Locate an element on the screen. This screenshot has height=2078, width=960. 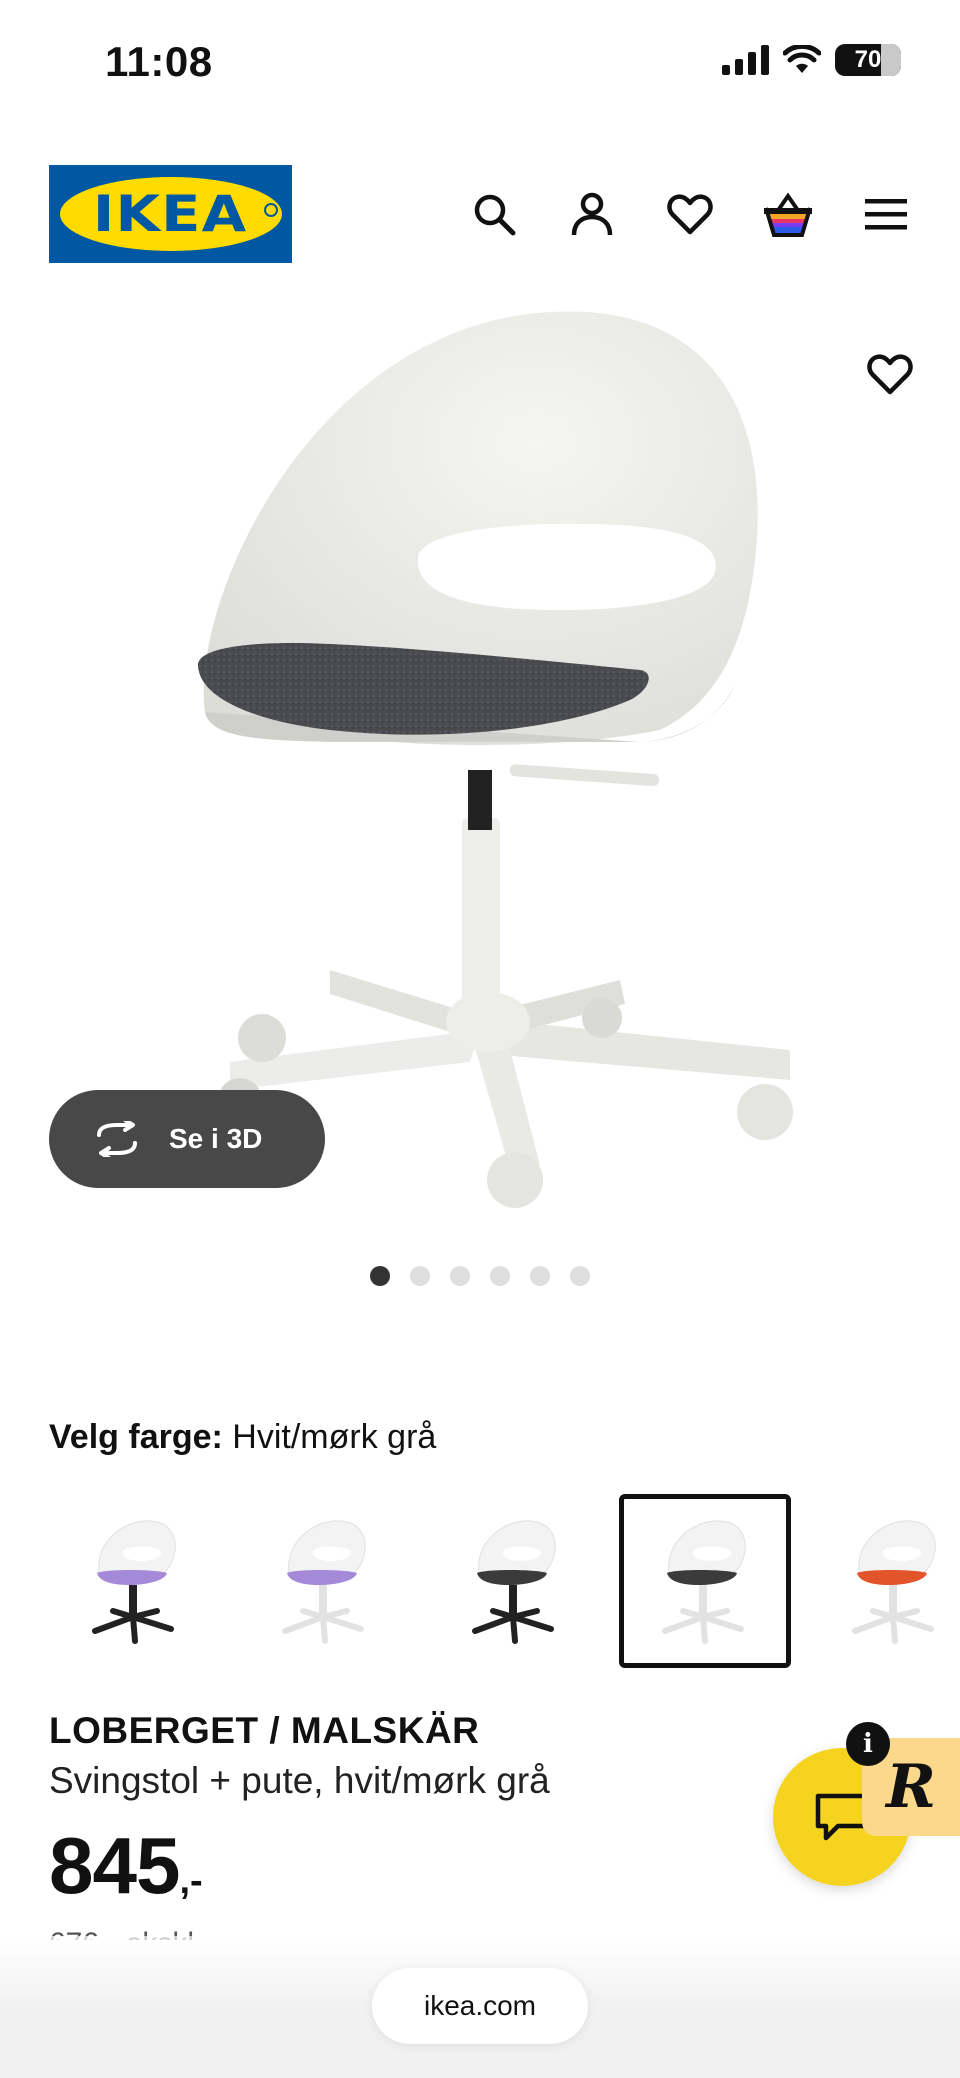
swatch-white-lilac-white is located at coordinates (325, 1581).